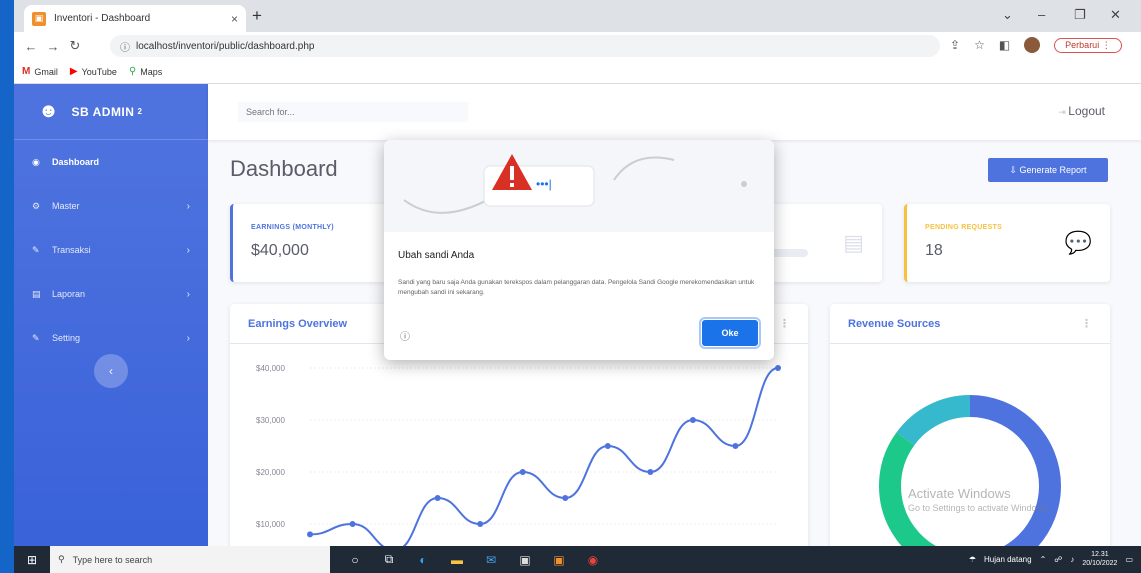  What do you see at coordinates (135, 18) in the screenshot?
I see `browser-tab: ▣ Inventori - Dashboard ×` at bounding box center [135, 18].